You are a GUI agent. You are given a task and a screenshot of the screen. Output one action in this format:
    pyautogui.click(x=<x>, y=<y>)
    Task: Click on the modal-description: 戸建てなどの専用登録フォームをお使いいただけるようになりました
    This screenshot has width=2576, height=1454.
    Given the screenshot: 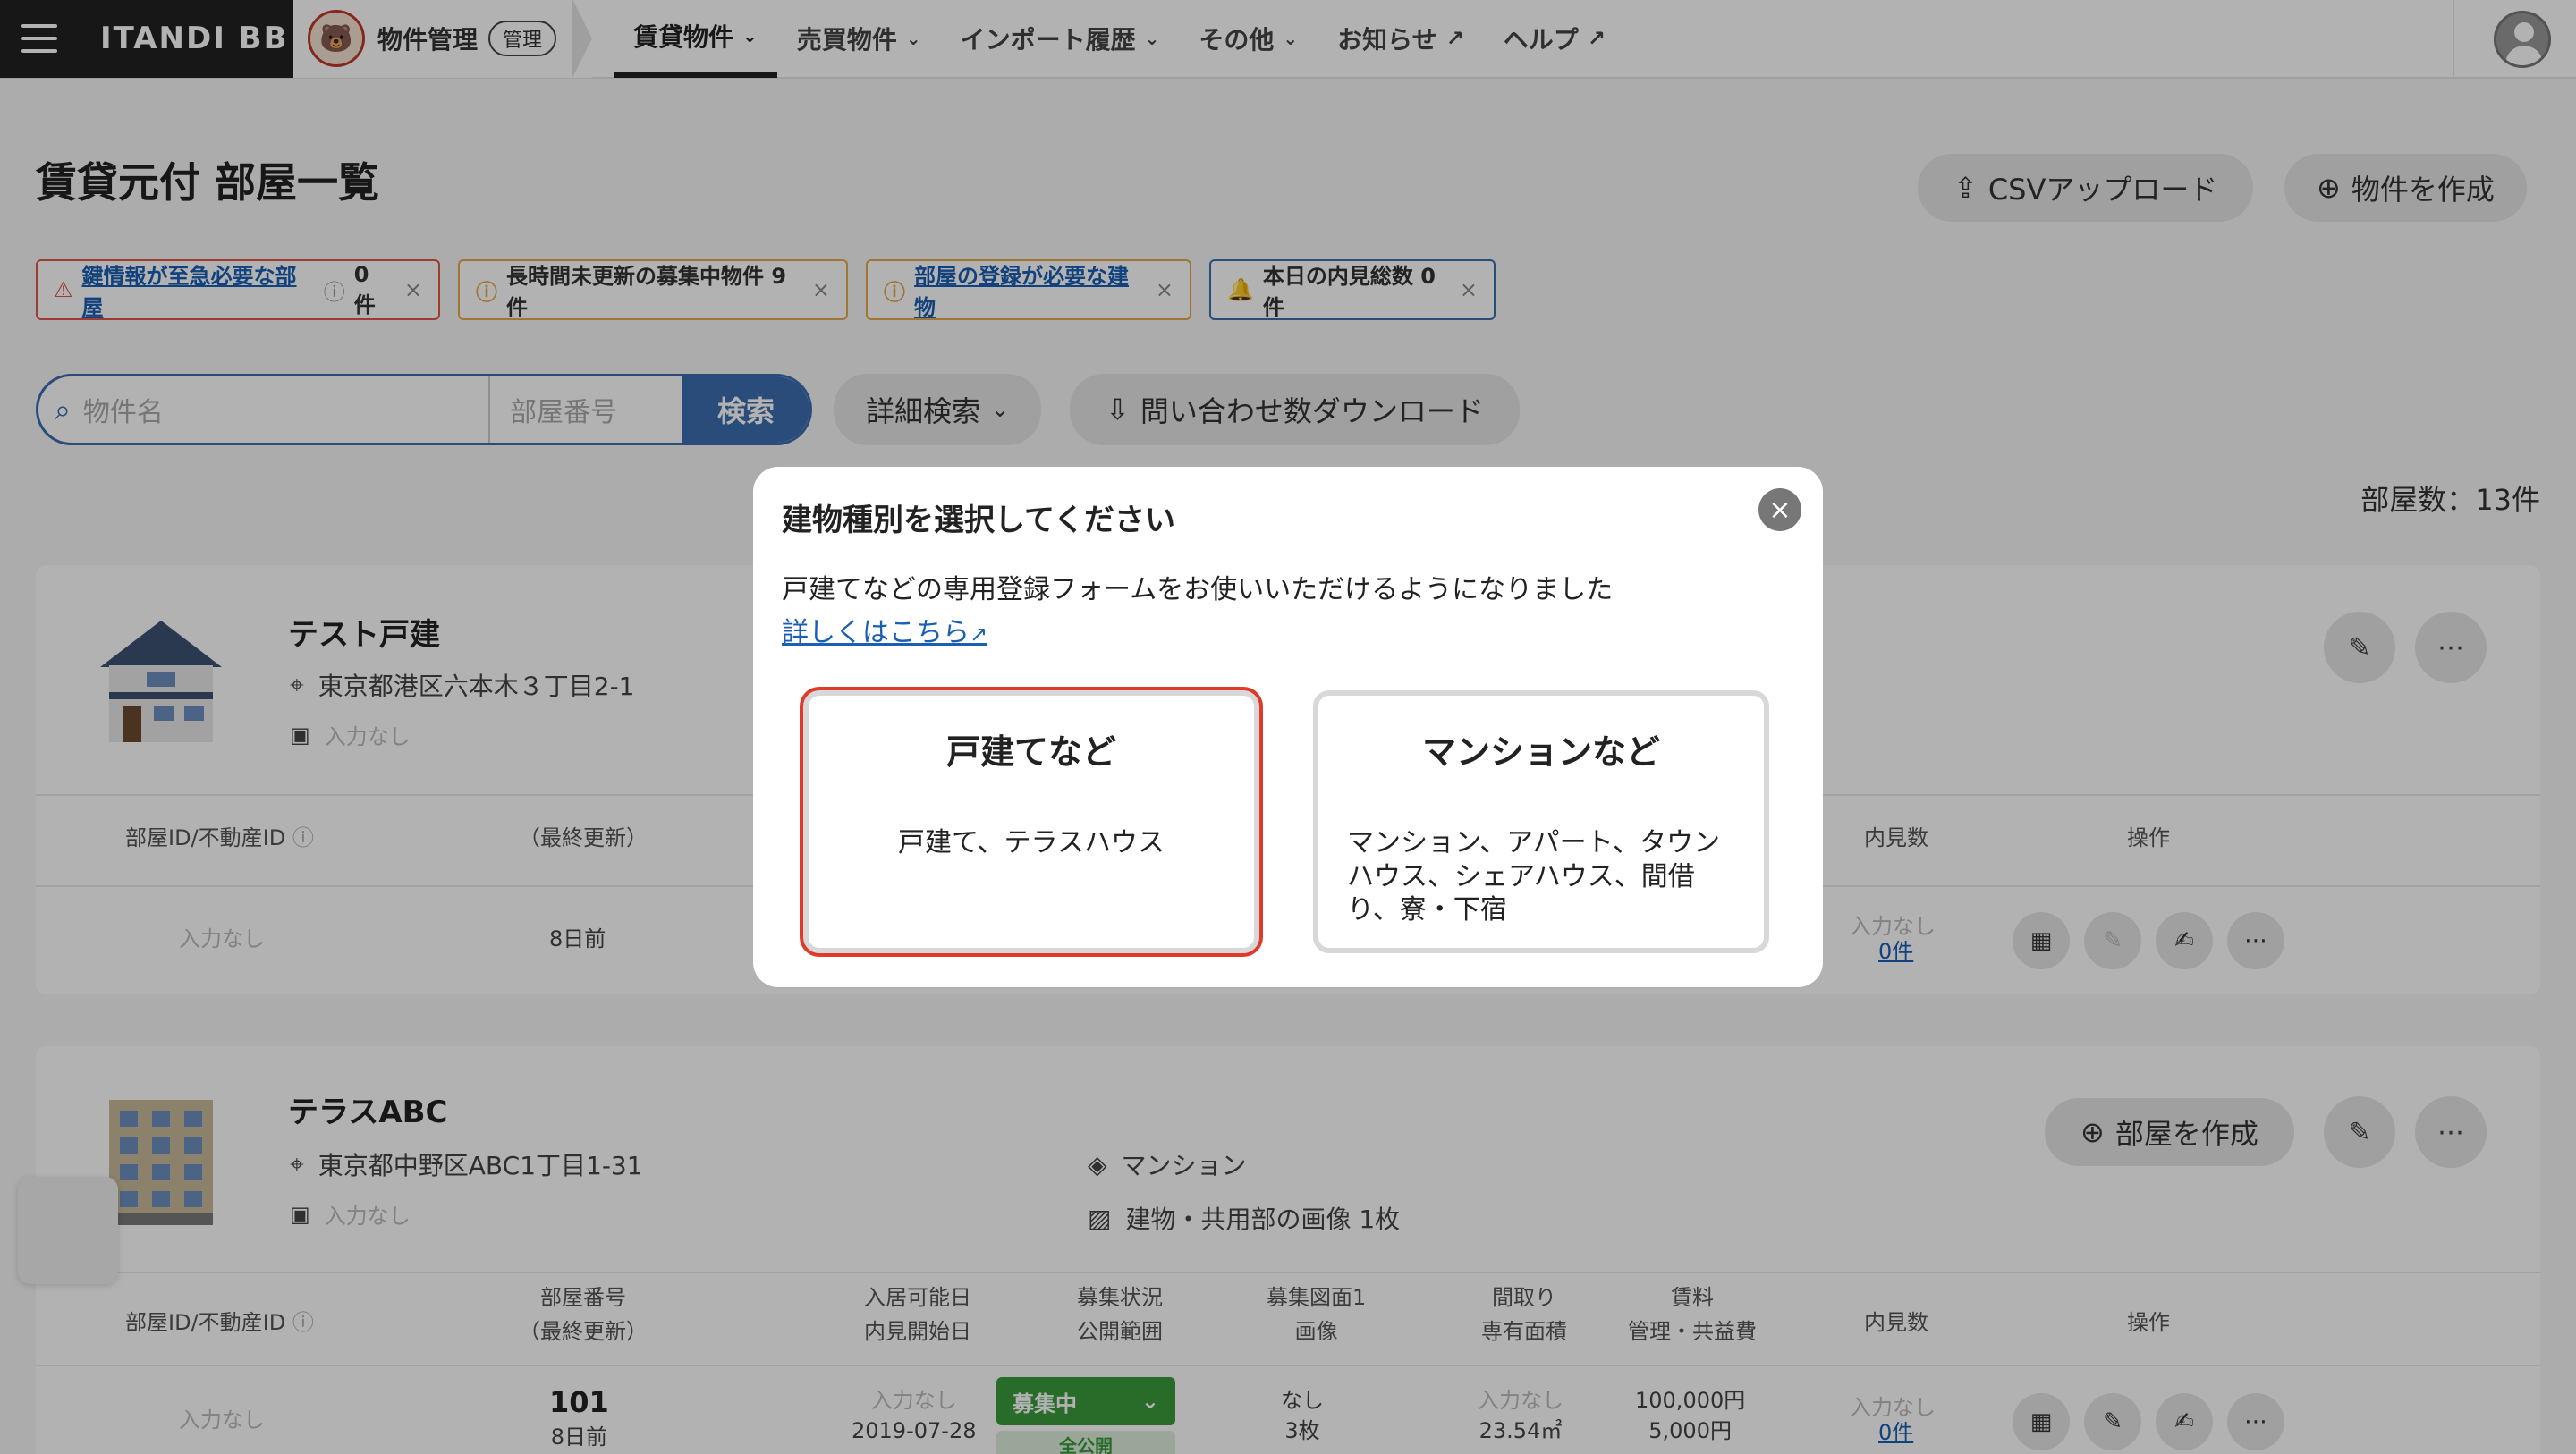 What is the action you would take?
    pyautogui.click(x=1198, y=589)
    